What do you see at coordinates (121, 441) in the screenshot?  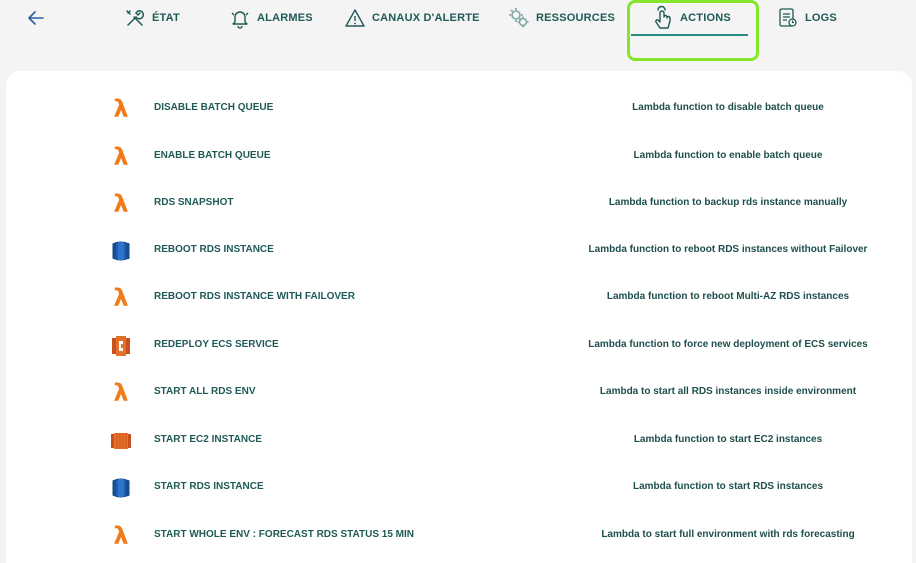 I see `ec2-instance-icon` at bounding box center [121, 441].